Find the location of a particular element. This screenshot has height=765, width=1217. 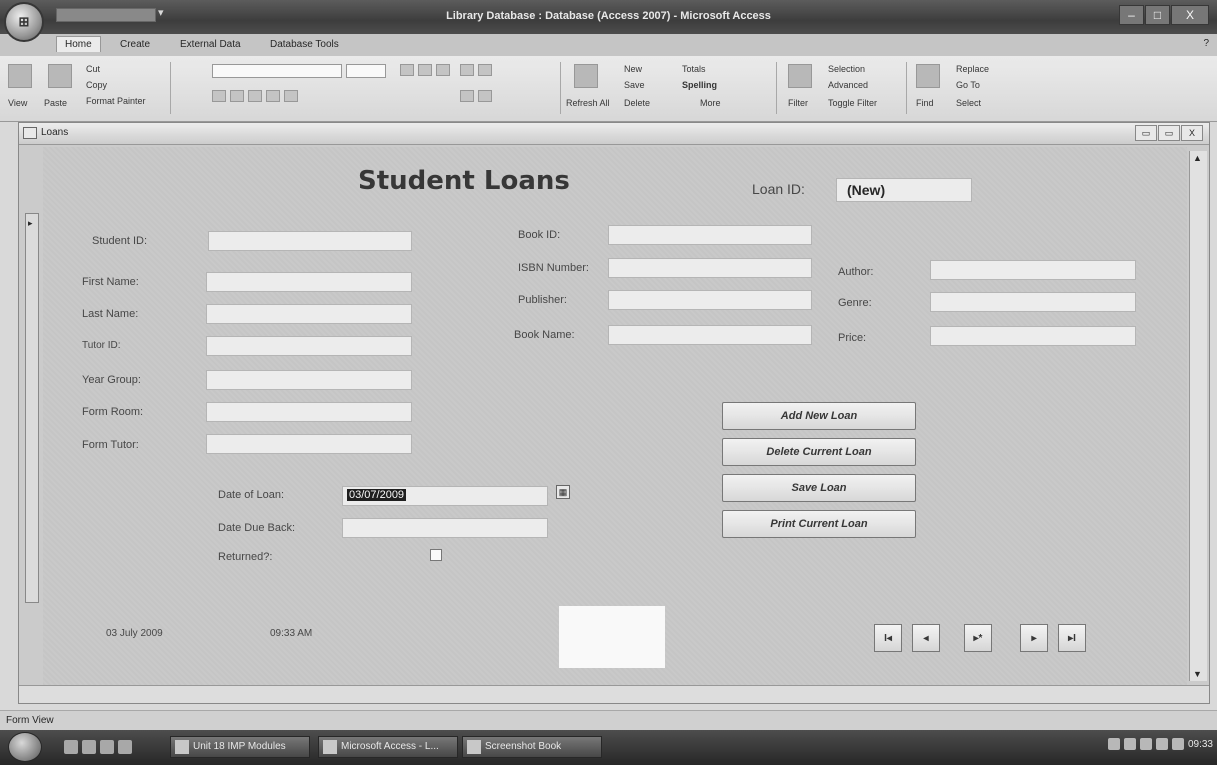

form-room-field is located at coordinates (309, 412).